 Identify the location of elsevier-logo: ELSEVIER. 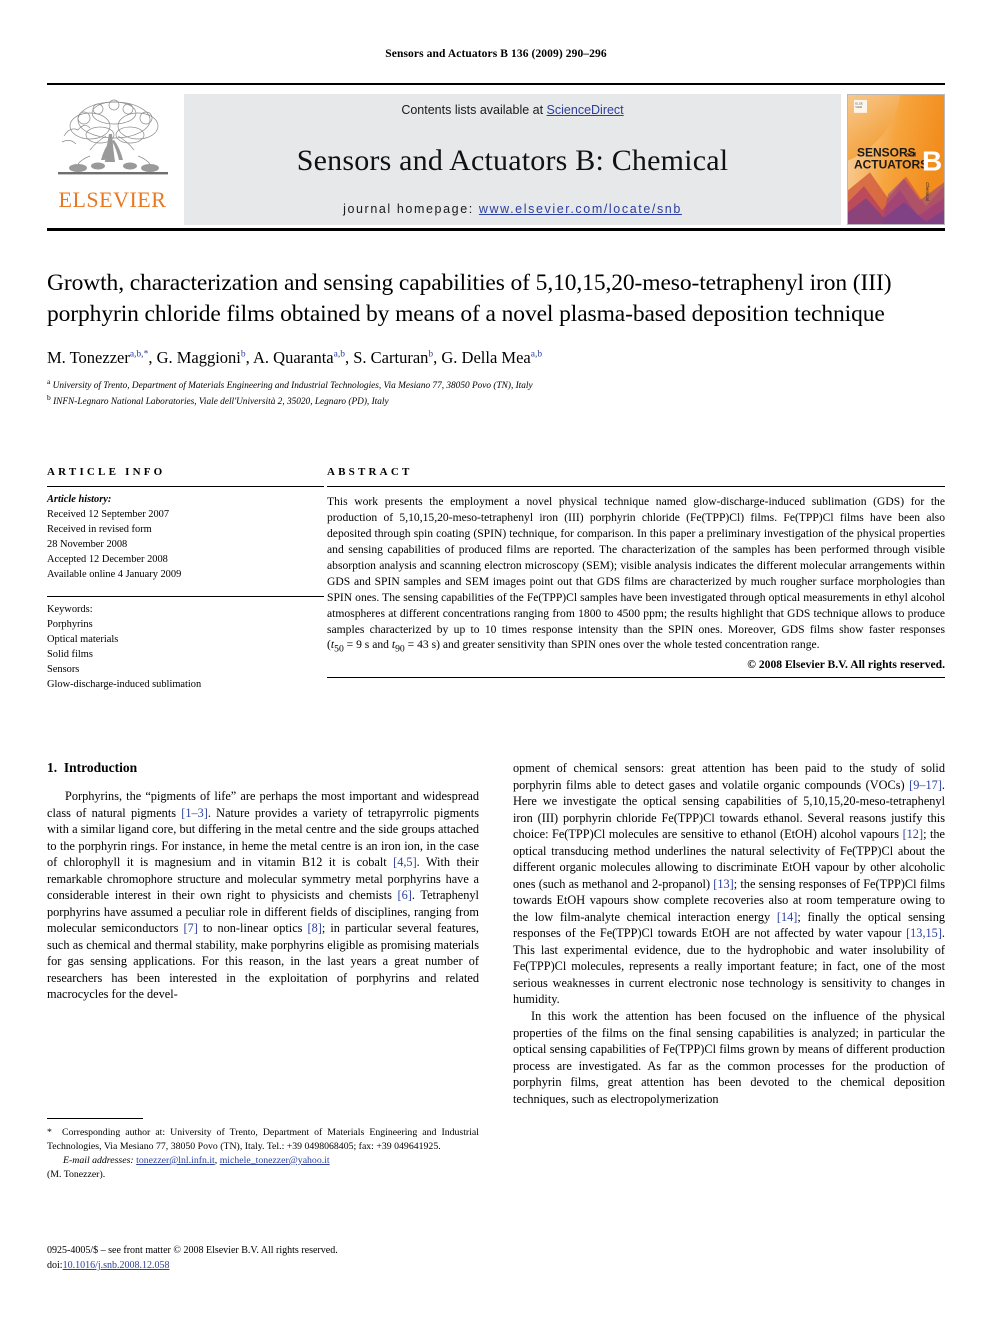
(112, 159).